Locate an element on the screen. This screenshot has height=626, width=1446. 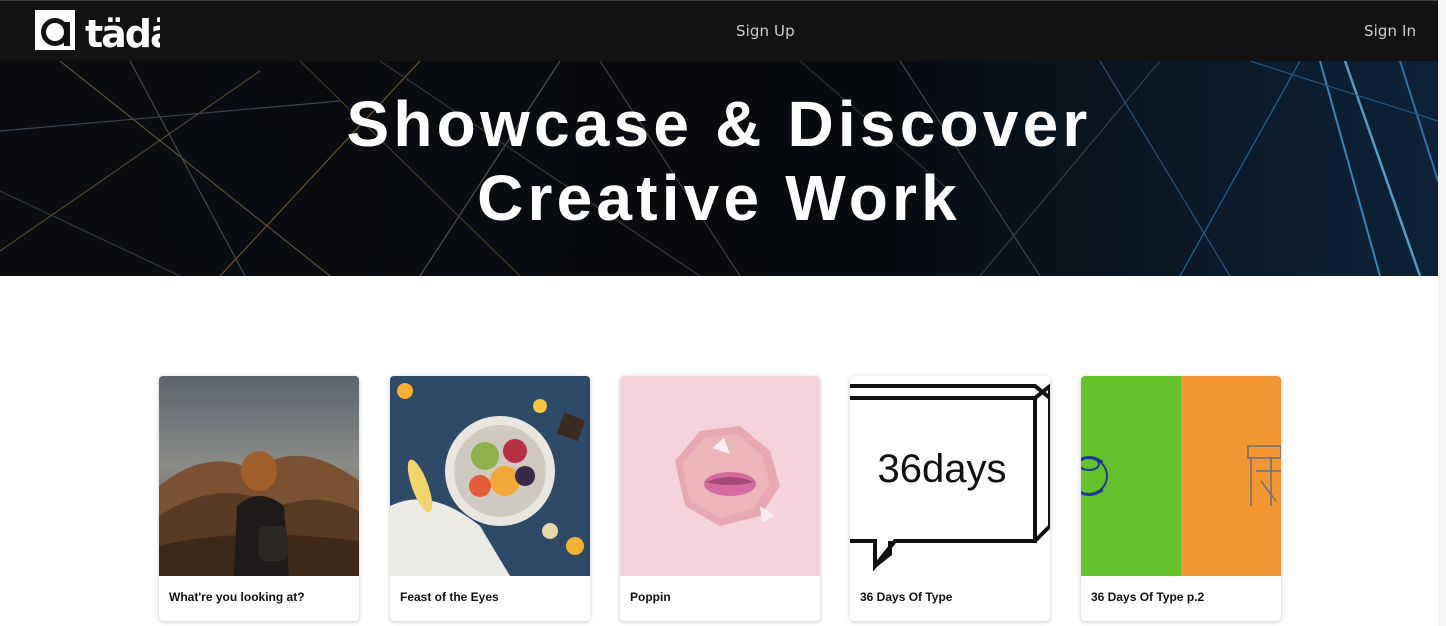
brand-logo: tädä is located at coordinates (105, 33).